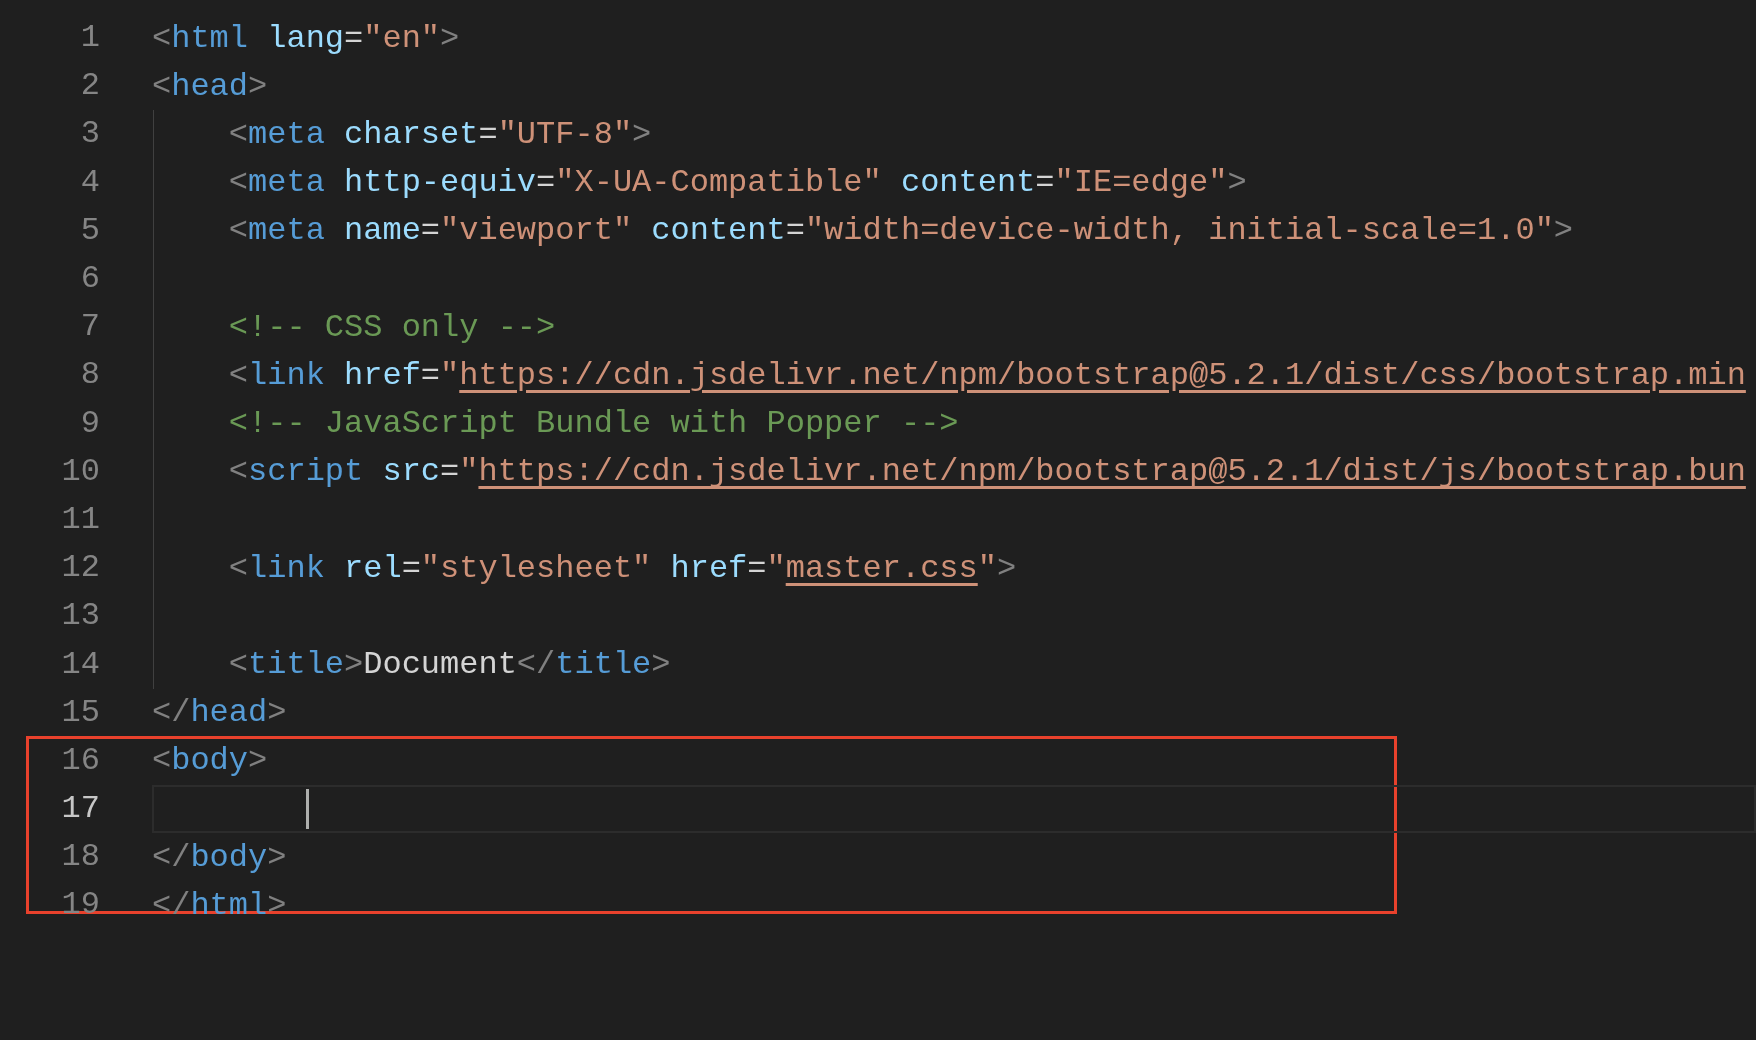  I want to click on line-number: 11, so click(80, 519).